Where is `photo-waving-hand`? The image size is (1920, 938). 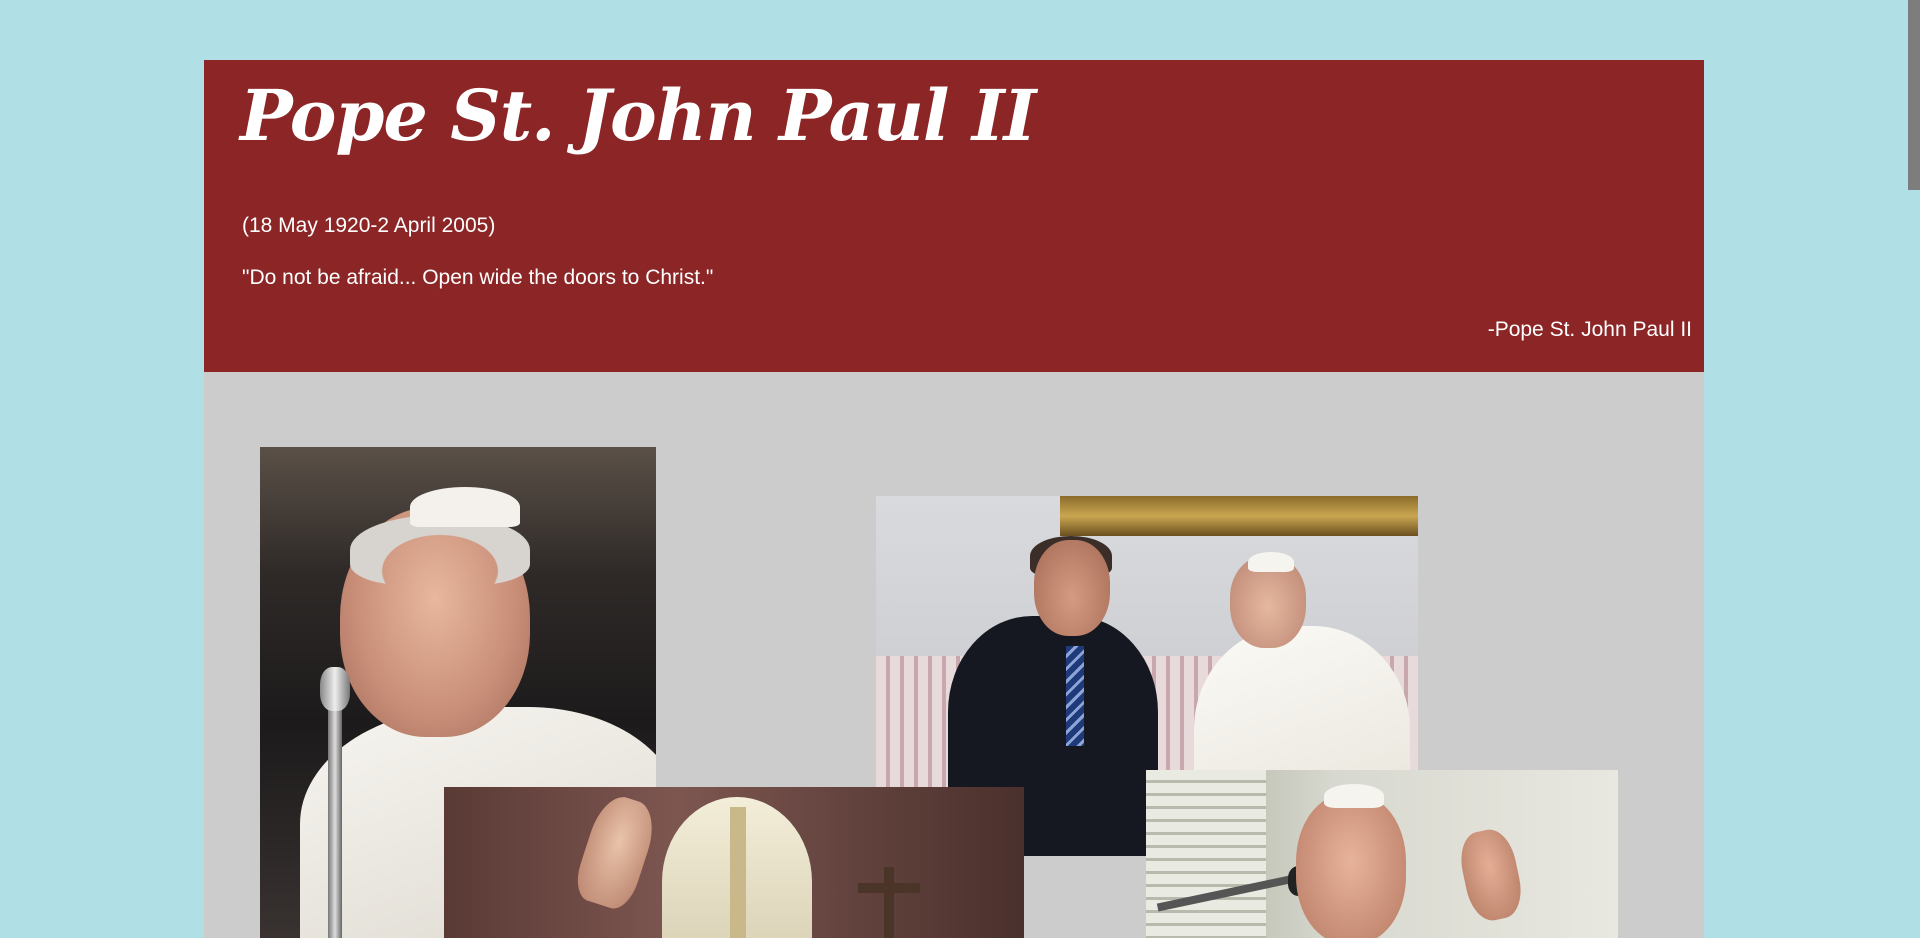 photo-waving-hand is located at coordinates (1491, 875).